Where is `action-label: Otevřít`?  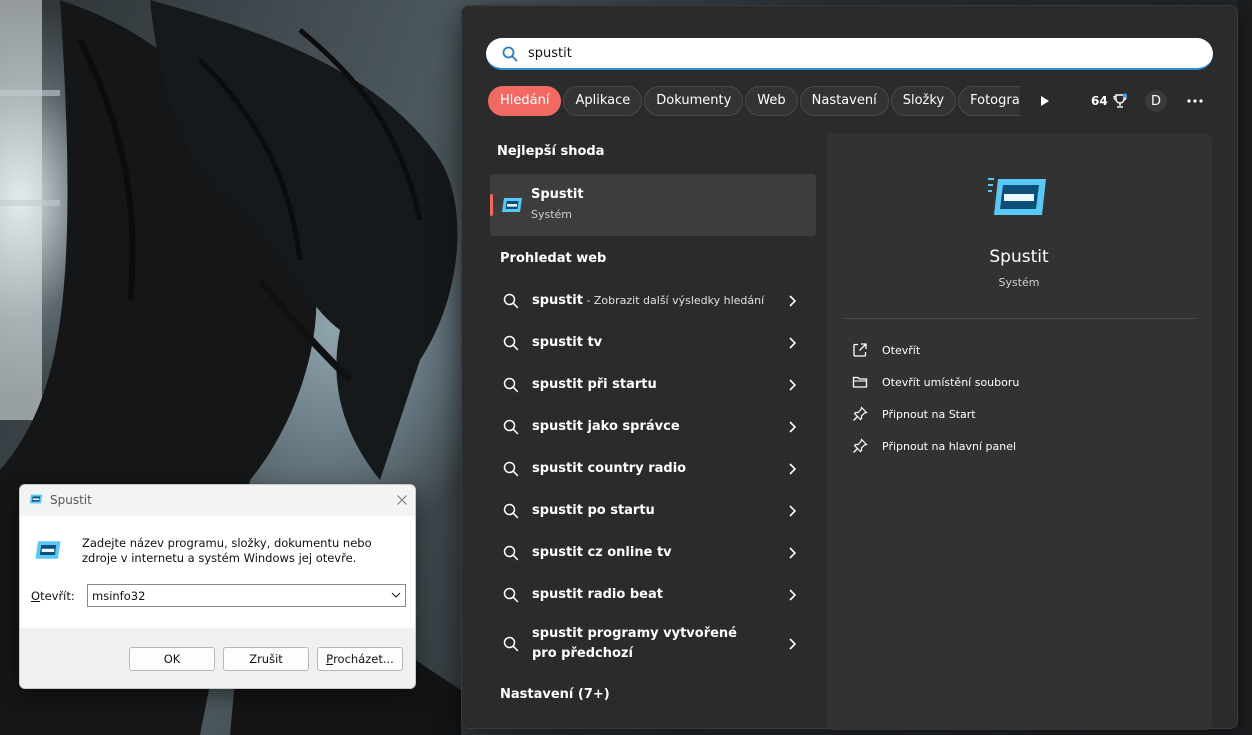 action-label: Otevřít is located at coordinates (901, 350).